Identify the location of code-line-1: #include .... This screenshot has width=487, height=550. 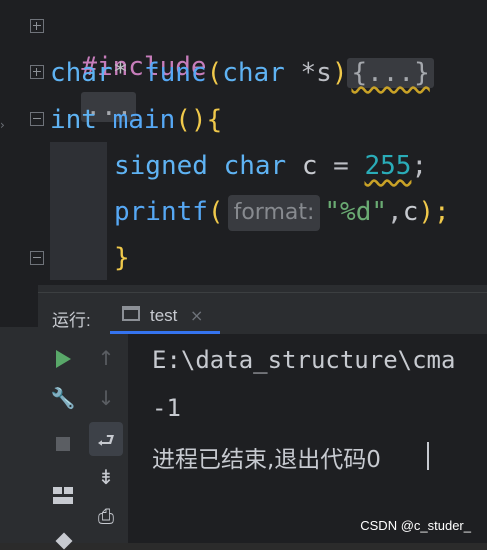
(128, 64).